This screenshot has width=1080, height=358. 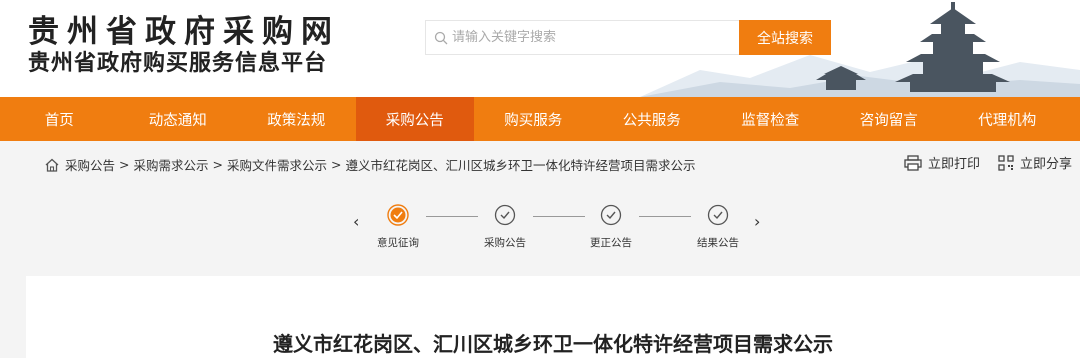 What do you see at coordinates (398, 243) in the screenshot?
I see `step-label: 意见征询` at bounding box center [398, 243].